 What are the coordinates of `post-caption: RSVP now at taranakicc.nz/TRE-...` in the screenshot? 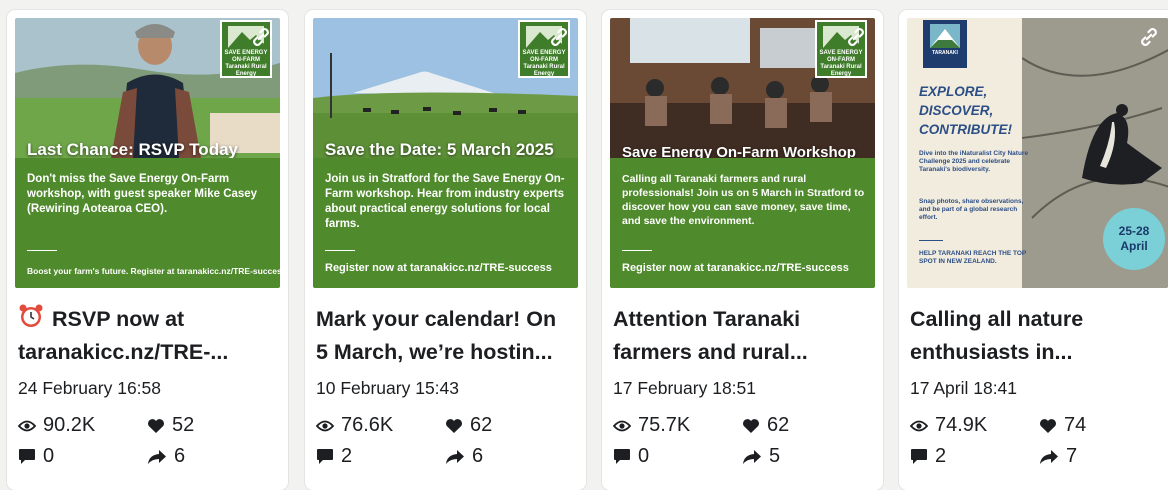 It's located at (149, 336).